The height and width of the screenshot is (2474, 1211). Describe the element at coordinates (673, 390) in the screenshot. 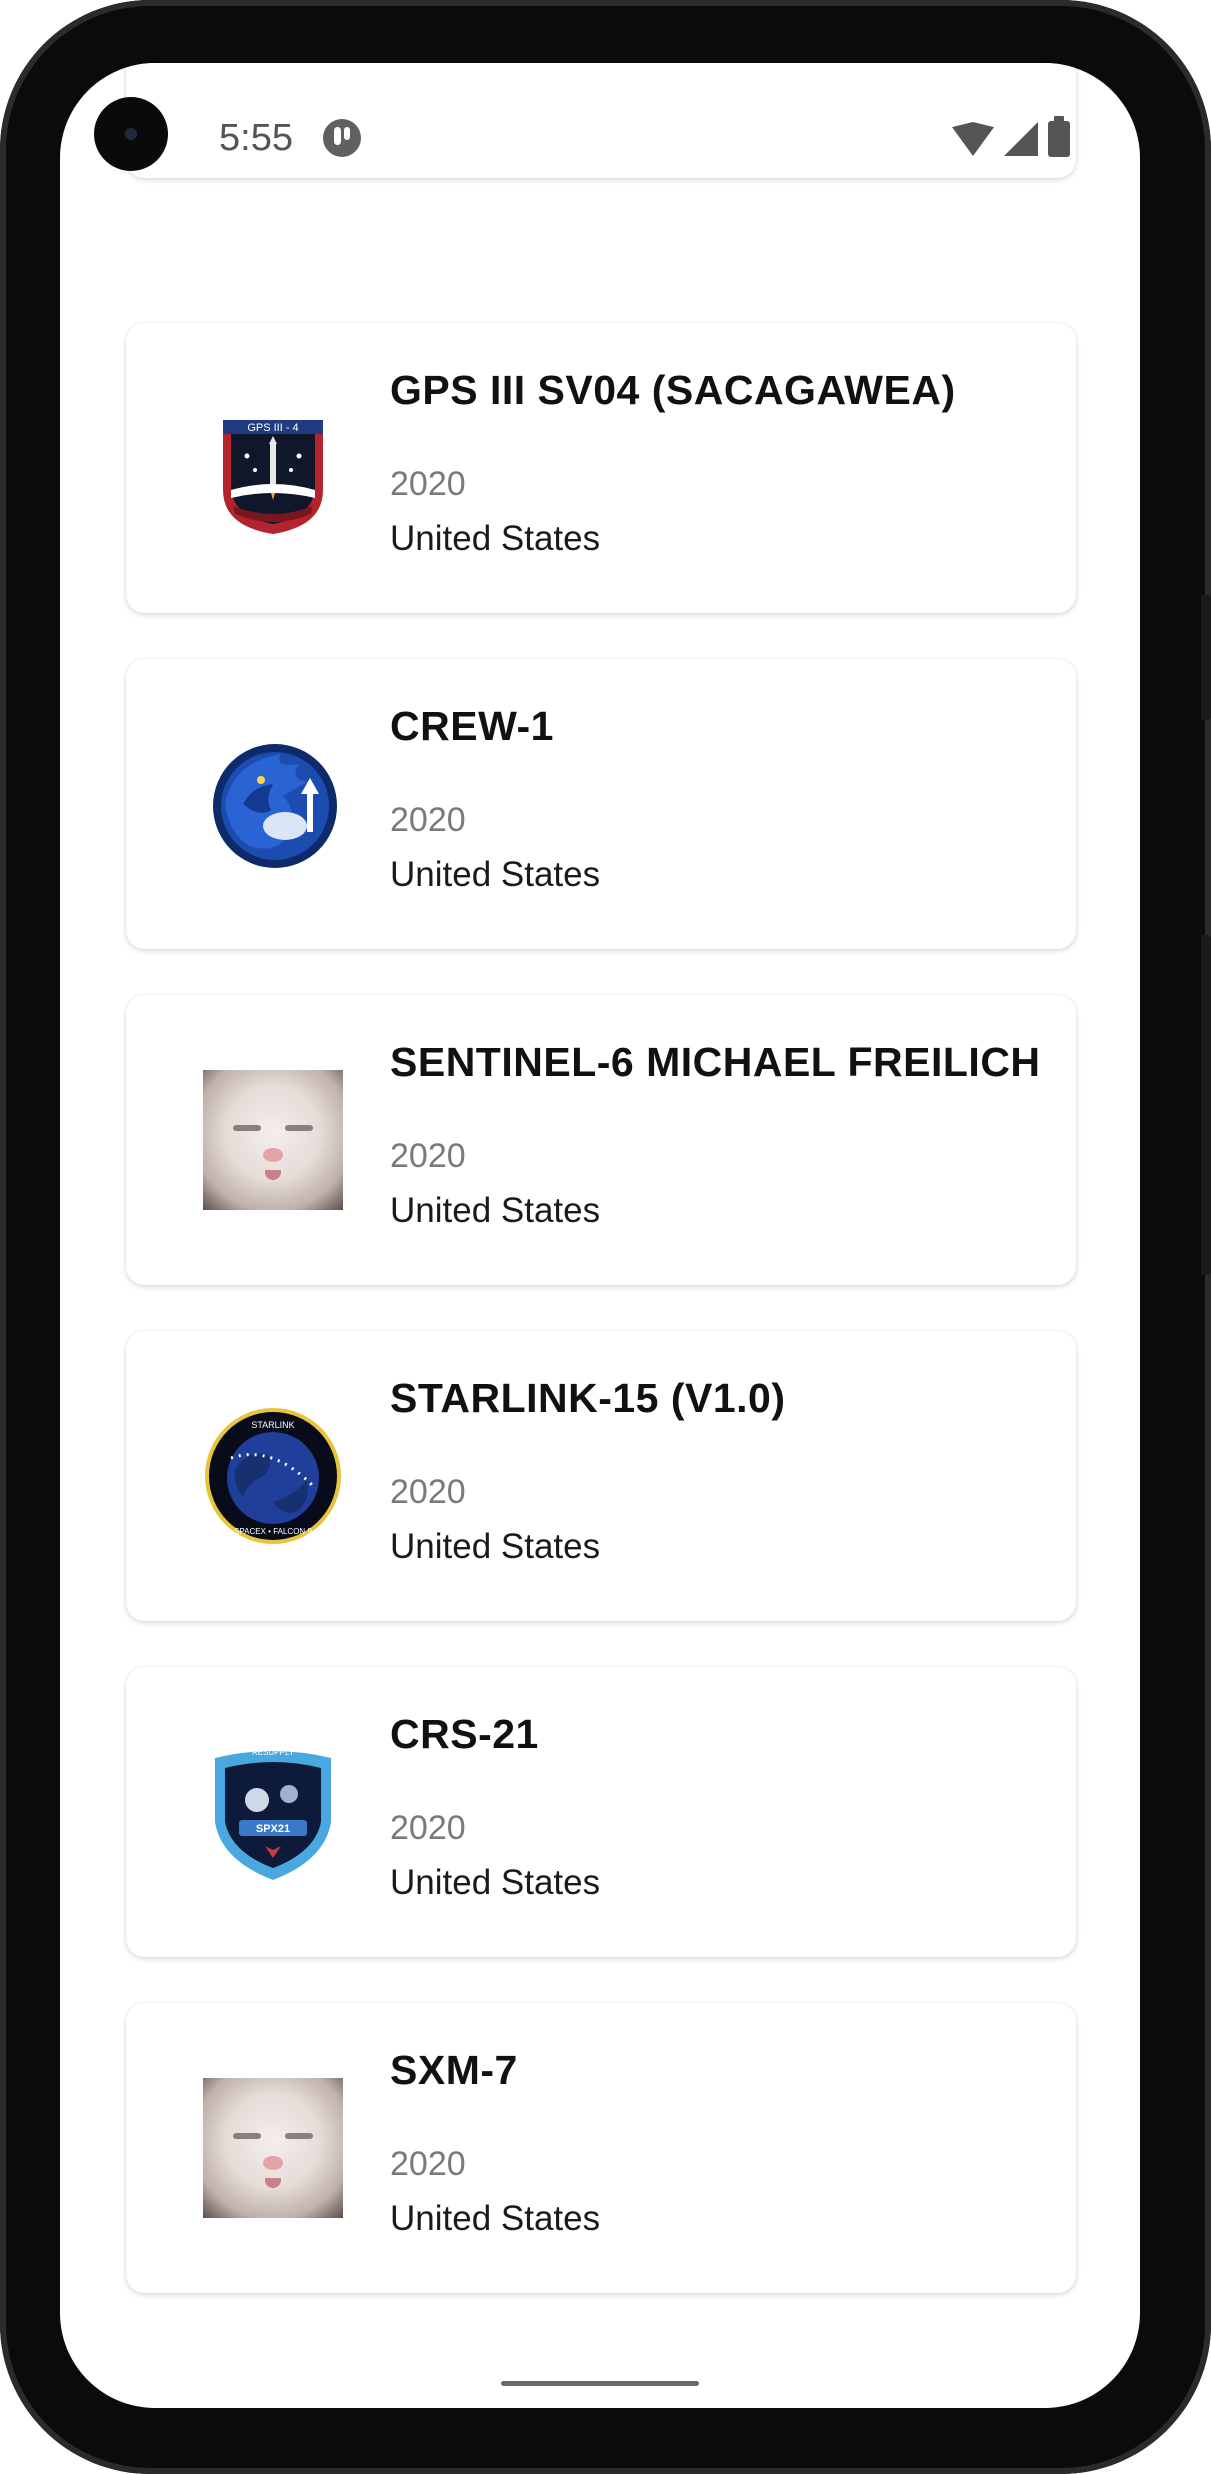

I see `launch-name: GPS III SV04 (SACAGAWEA)` at that location.